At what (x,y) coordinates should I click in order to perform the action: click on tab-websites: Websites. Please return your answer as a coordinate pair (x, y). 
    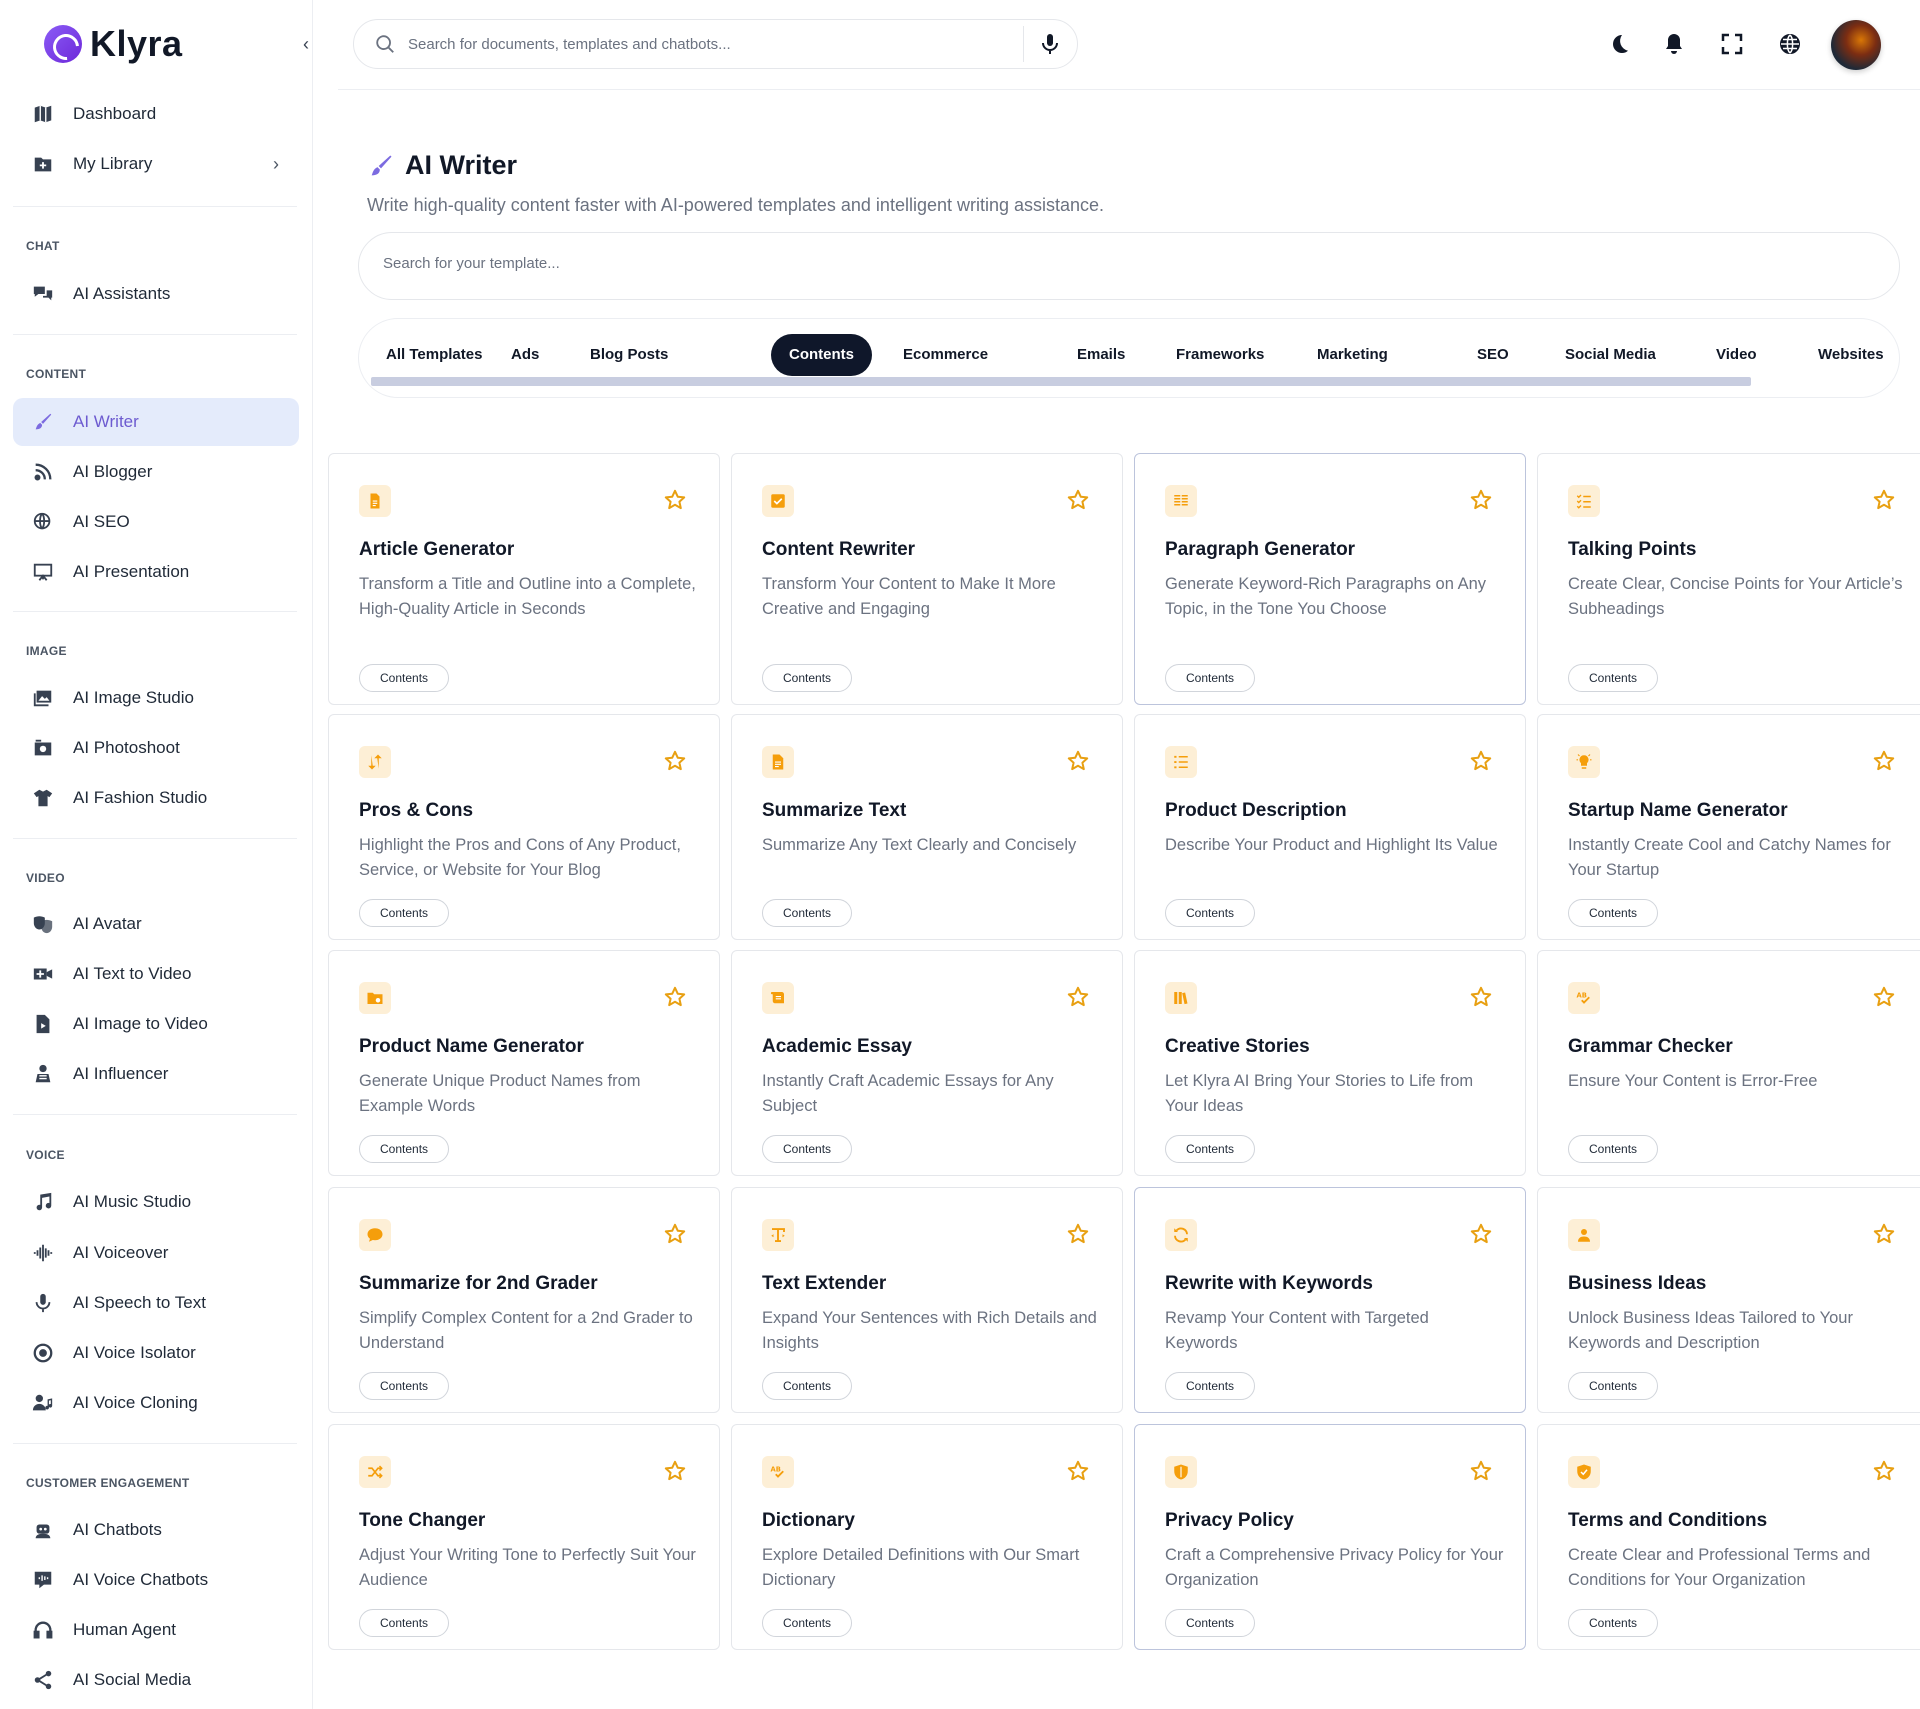
    Looking at the image, I should click on (1849, 355).